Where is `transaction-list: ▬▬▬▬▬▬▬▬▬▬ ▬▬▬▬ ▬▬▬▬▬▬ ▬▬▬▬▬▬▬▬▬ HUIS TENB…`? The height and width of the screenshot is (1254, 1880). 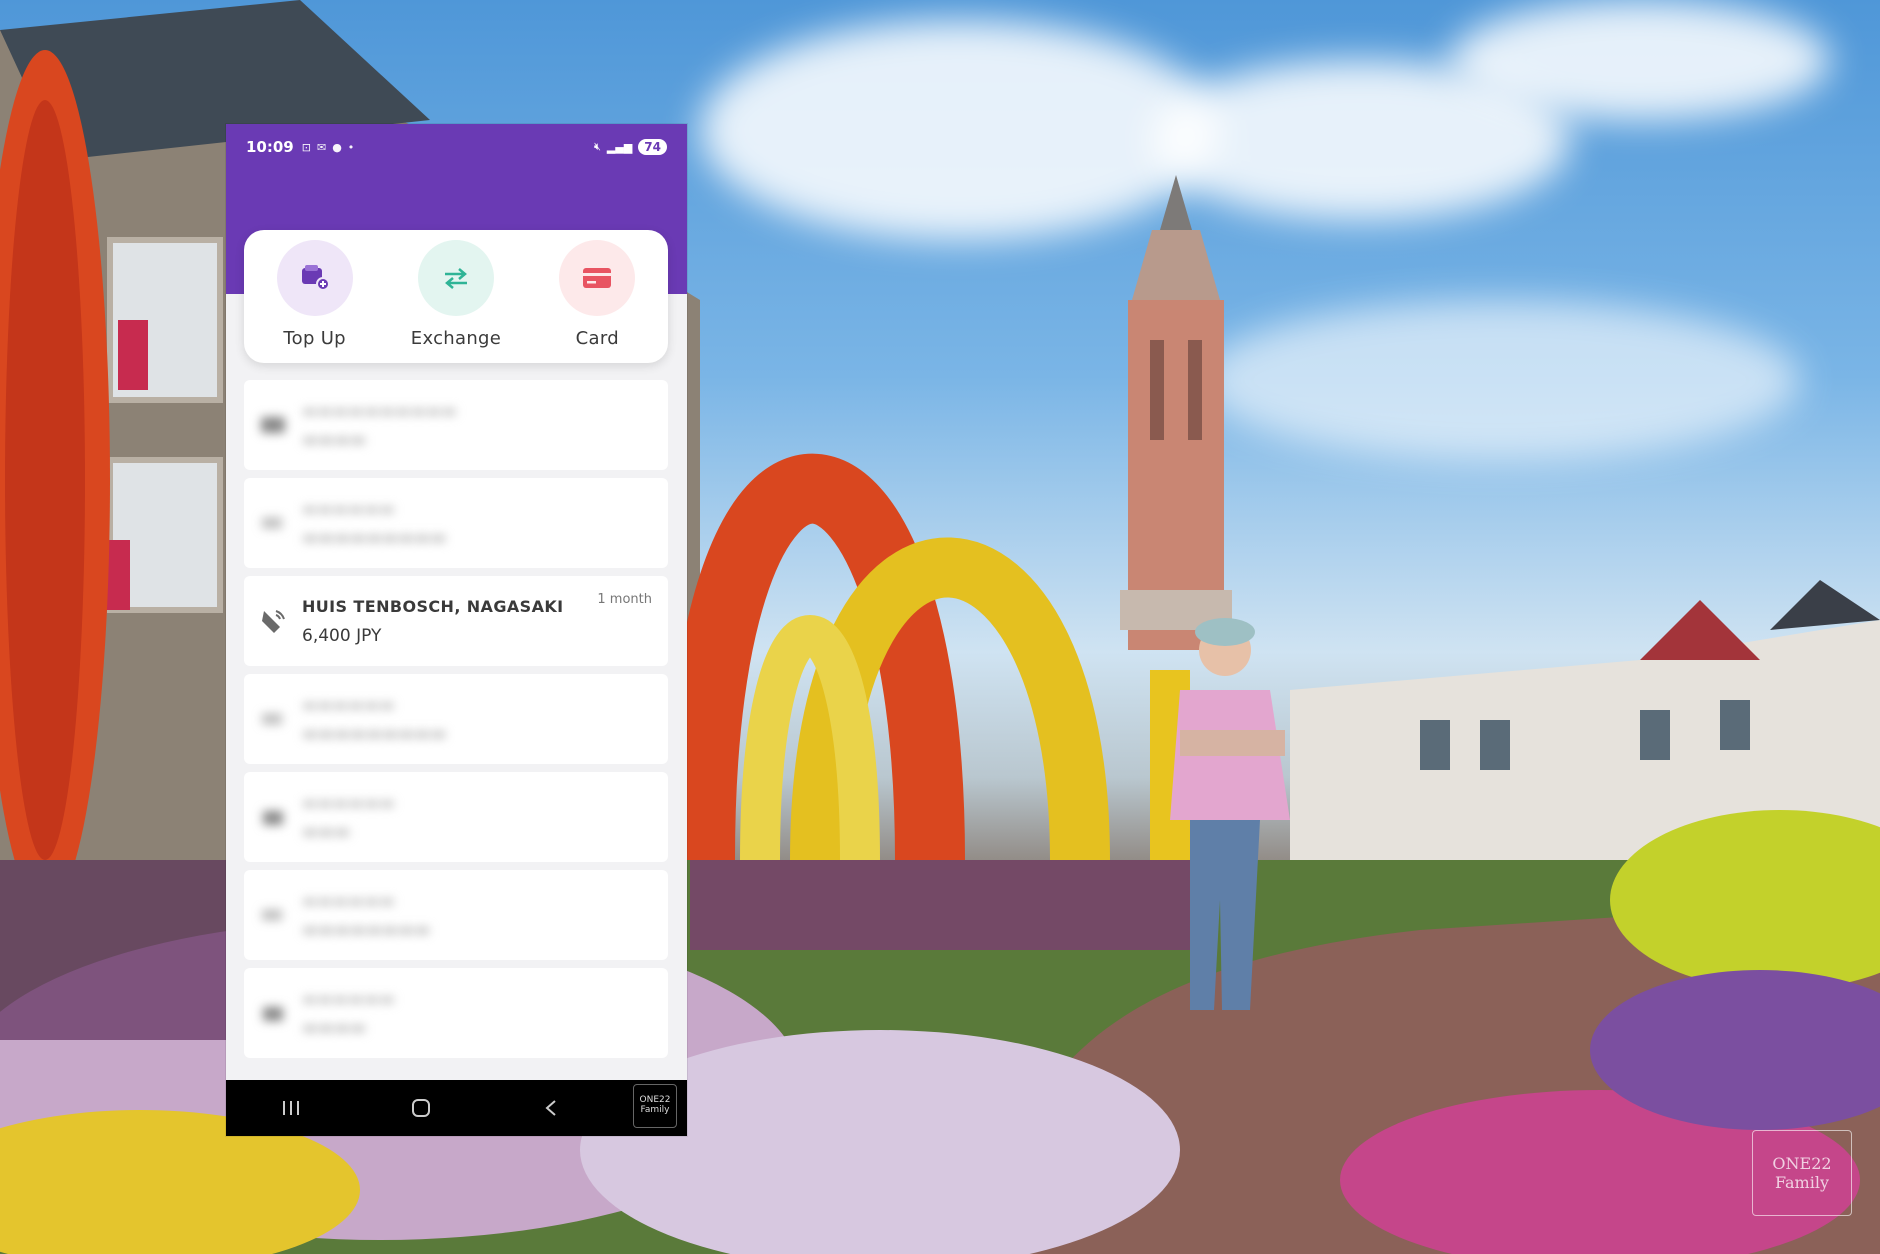
transaction-list: ▬▬▬▬▬▬▬▬▬▬ ▬▬▬▬ ▬▬▬▬▬▬ ▬▬▬▬▬▬▬▬▬ HUIS TENB… is located at coordinates (456, 723).